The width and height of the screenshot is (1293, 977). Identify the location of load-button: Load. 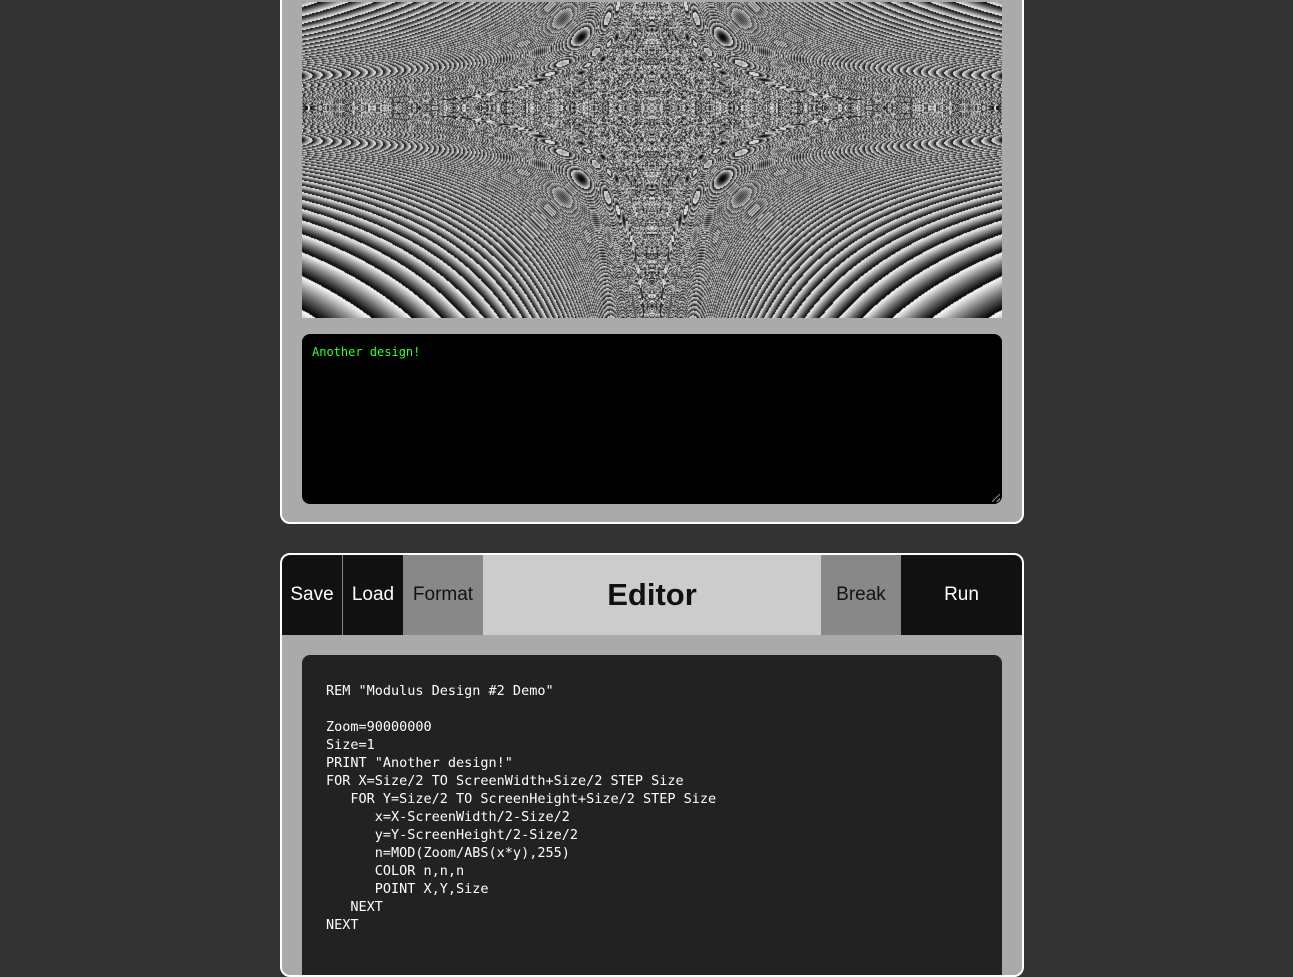
(373, 595).